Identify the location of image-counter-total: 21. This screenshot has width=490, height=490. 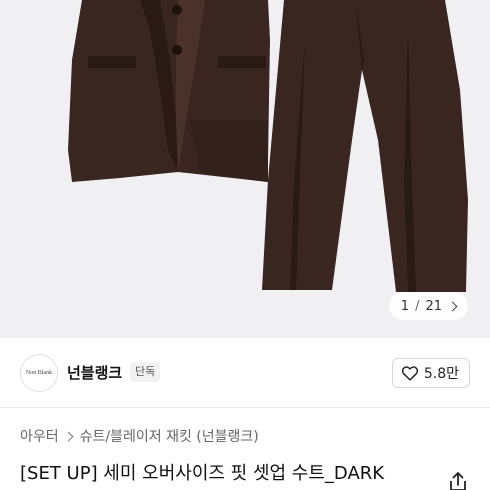
(433, 306).